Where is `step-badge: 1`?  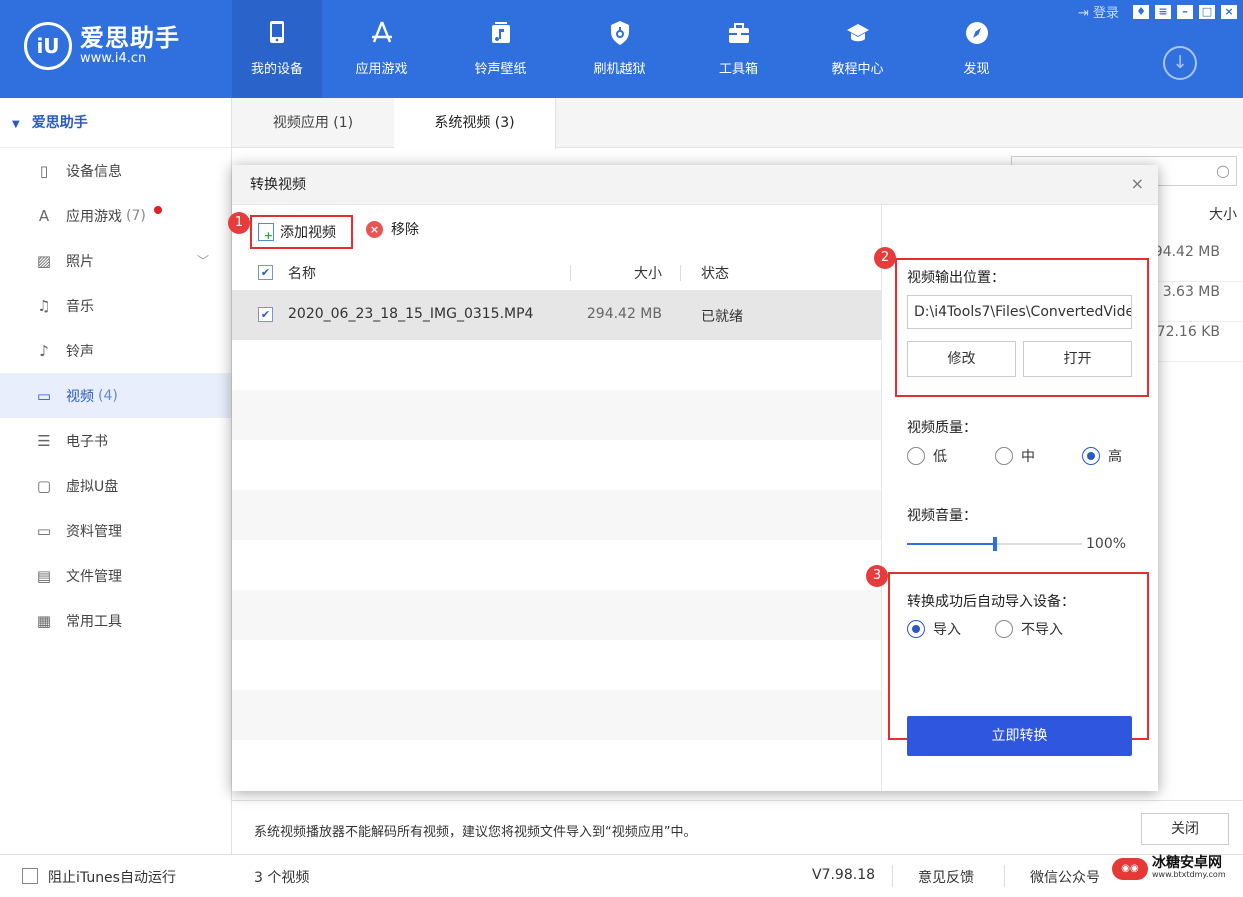
step-badge: 1 is located at coordinates (239, 223).